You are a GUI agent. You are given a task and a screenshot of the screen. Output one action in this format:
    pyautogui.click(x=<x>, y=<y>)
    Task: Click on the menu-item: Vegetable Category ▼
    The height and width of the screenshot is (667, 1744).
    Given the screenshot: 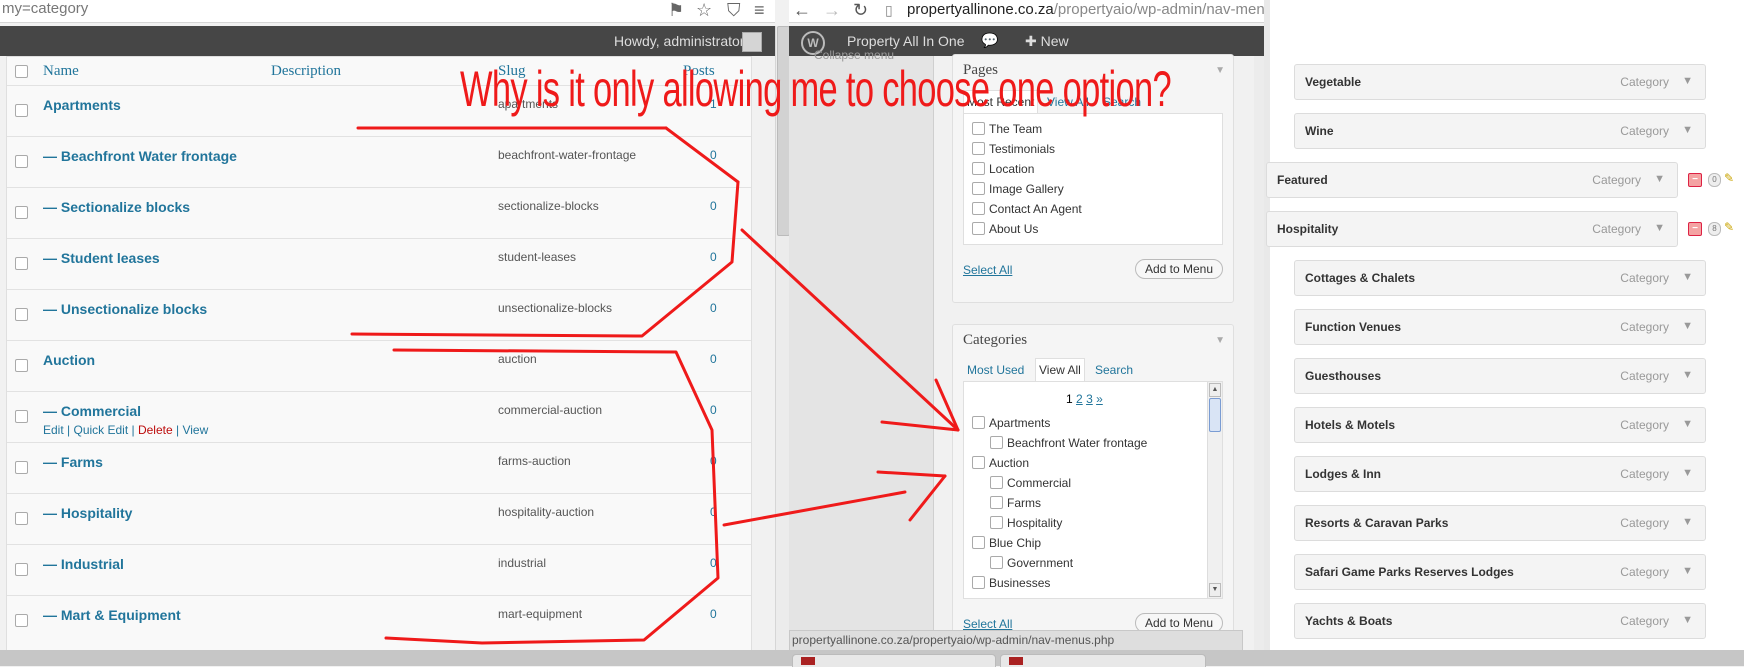 What is the action you would take?
    pyautogui.click(x=1500, y=82)
    